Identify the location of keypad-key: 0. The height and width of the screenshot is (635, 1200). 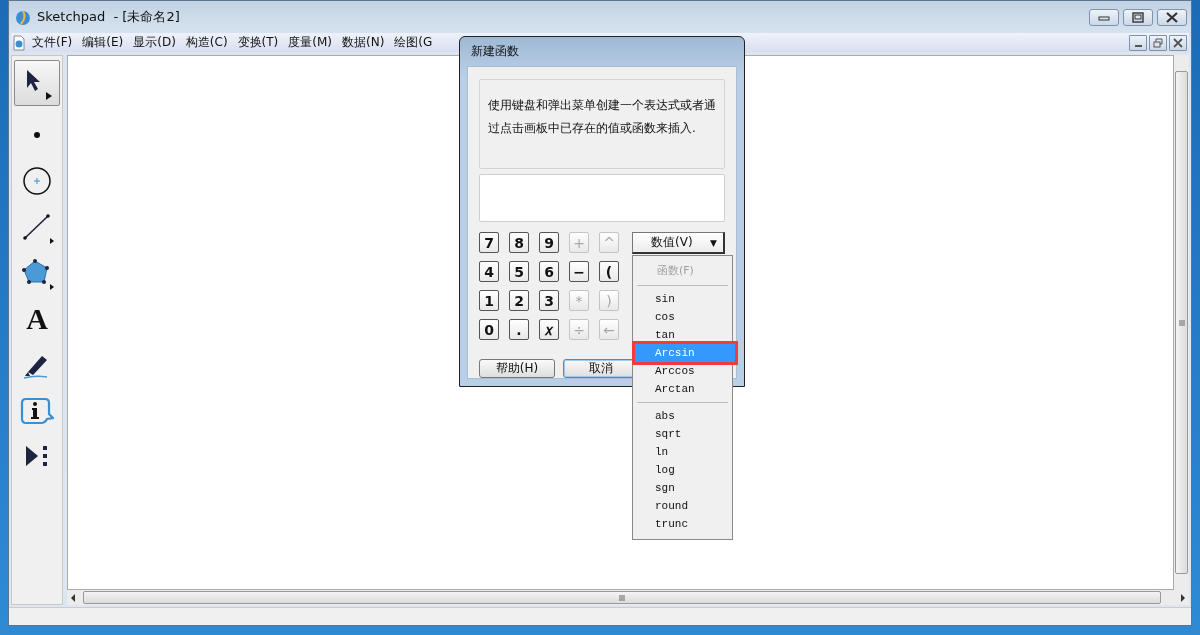
(489, 329).